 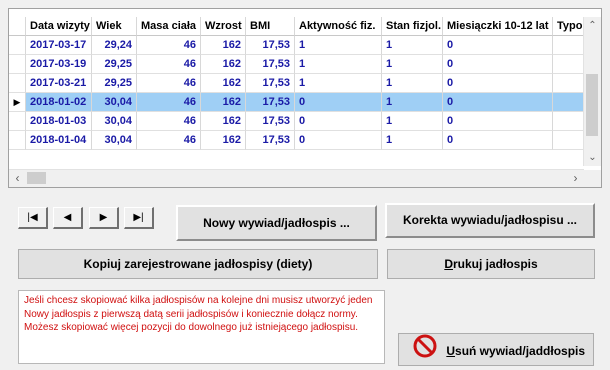 I want to click on column-header: Wzrost, so click(x=223, y=26).